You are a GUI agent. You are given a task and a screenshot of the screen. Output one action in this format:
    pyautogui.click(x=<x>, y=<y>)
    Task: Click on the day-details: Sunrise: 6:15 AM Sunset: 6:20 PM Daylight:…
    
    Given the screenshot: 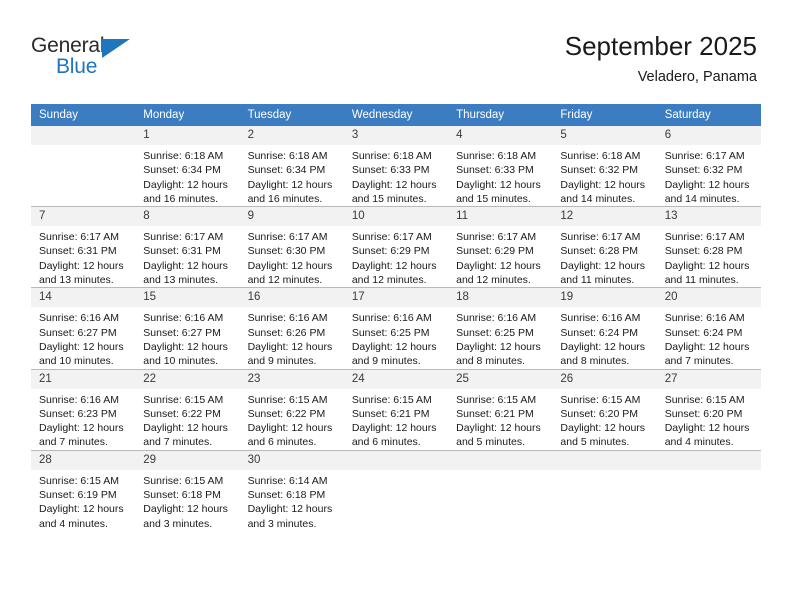 What is the action you would take?
    pyautogui.click(x=709, y=419)
    